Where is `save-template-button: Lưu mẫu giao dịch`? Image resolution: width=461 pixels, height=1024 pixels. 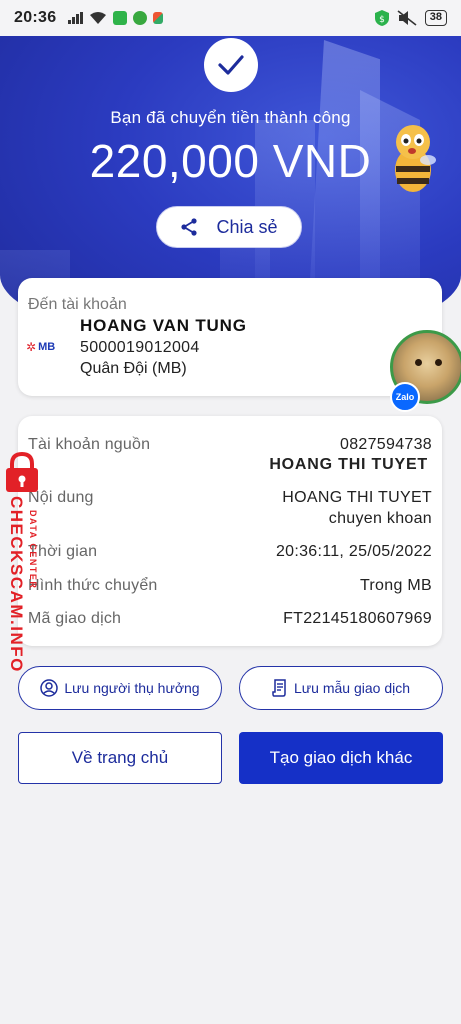 save-template-button: Lưu mẫu giao dịch is located at coordinates (341, 688).